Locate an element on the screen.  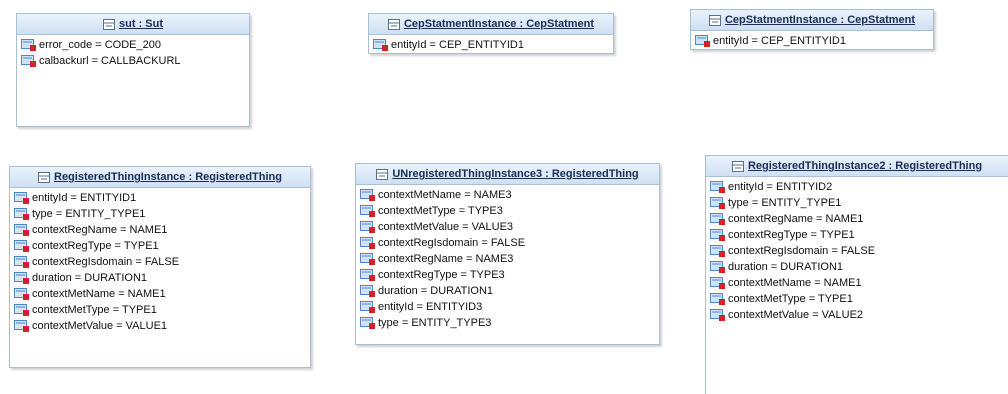
attribute-row: entityId = ENTITYID2 is located at coordinates (859, 187).